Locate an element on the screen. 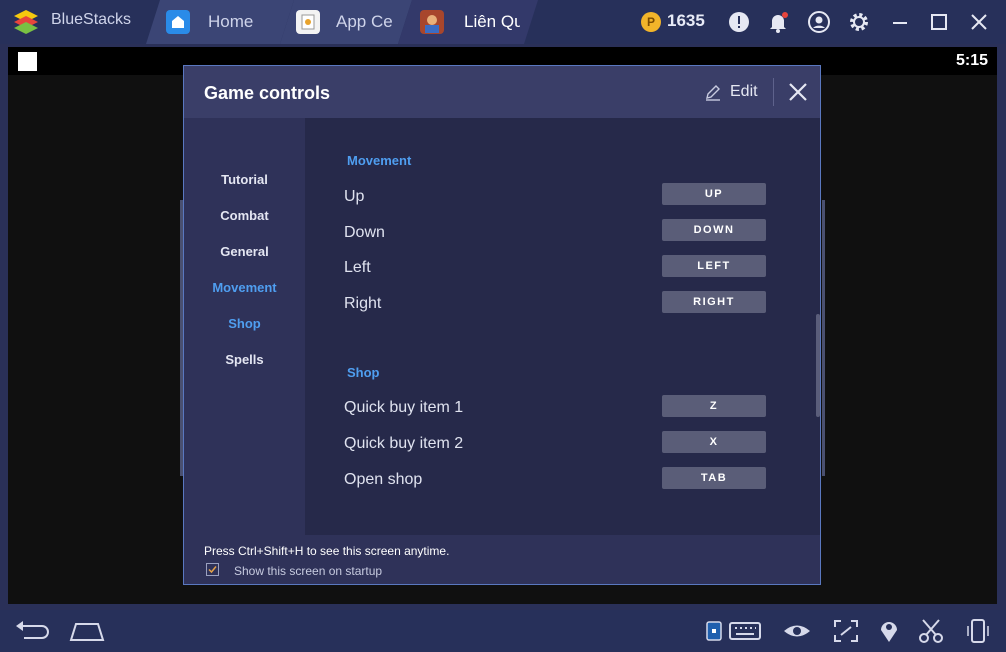 The width and height of the screenshot is (1006, 652). key-binding-button: X is located at coordinates (714, 442).